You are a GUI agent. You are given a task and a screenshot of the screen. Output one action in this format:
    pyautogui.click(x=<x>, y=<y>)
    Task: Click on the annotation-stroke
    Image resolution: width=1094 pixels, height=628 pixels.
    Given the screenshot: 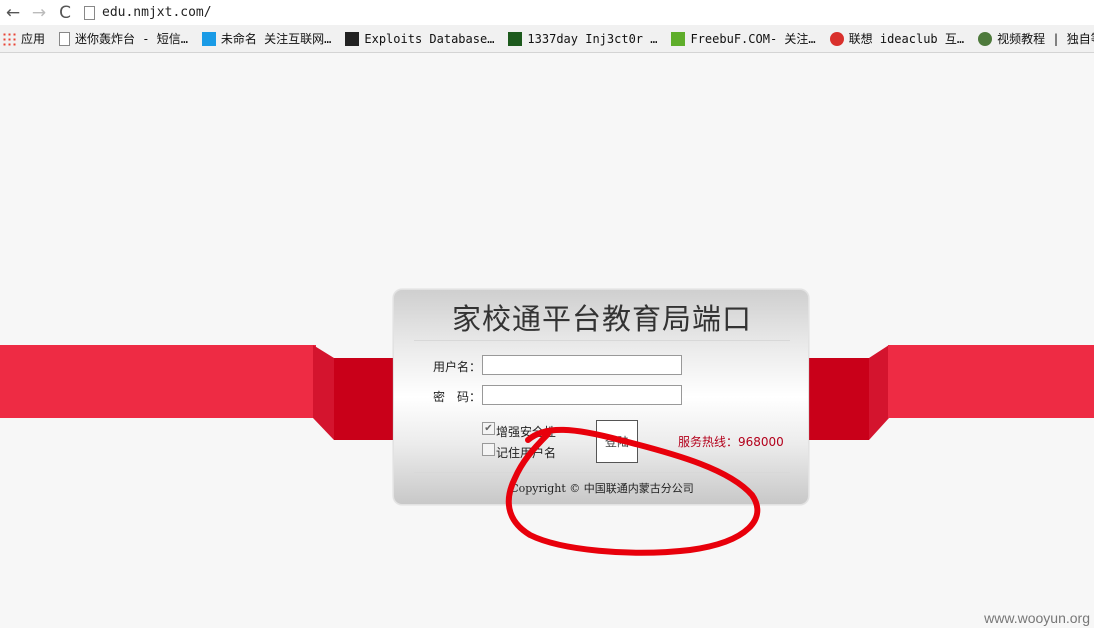 What is the action you would take?
    pyautogui.click(x=633, y=491)
    